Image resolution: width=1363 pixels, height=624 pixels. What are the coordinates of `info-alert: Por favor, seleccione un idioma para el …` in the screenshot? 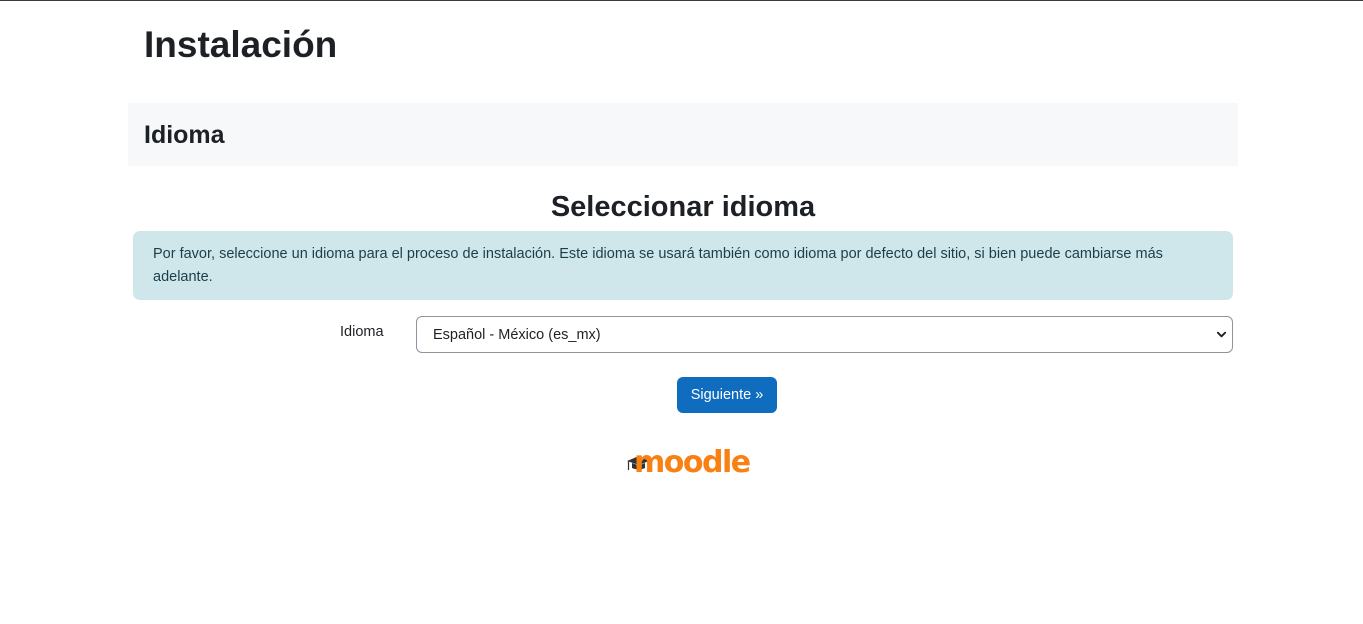 It's located at (683, 265).